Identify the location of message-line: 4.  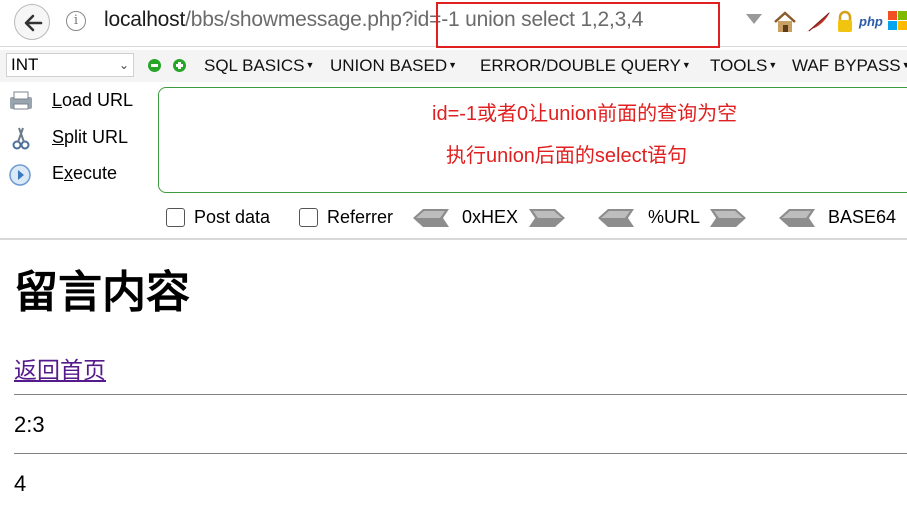
(20, 483).